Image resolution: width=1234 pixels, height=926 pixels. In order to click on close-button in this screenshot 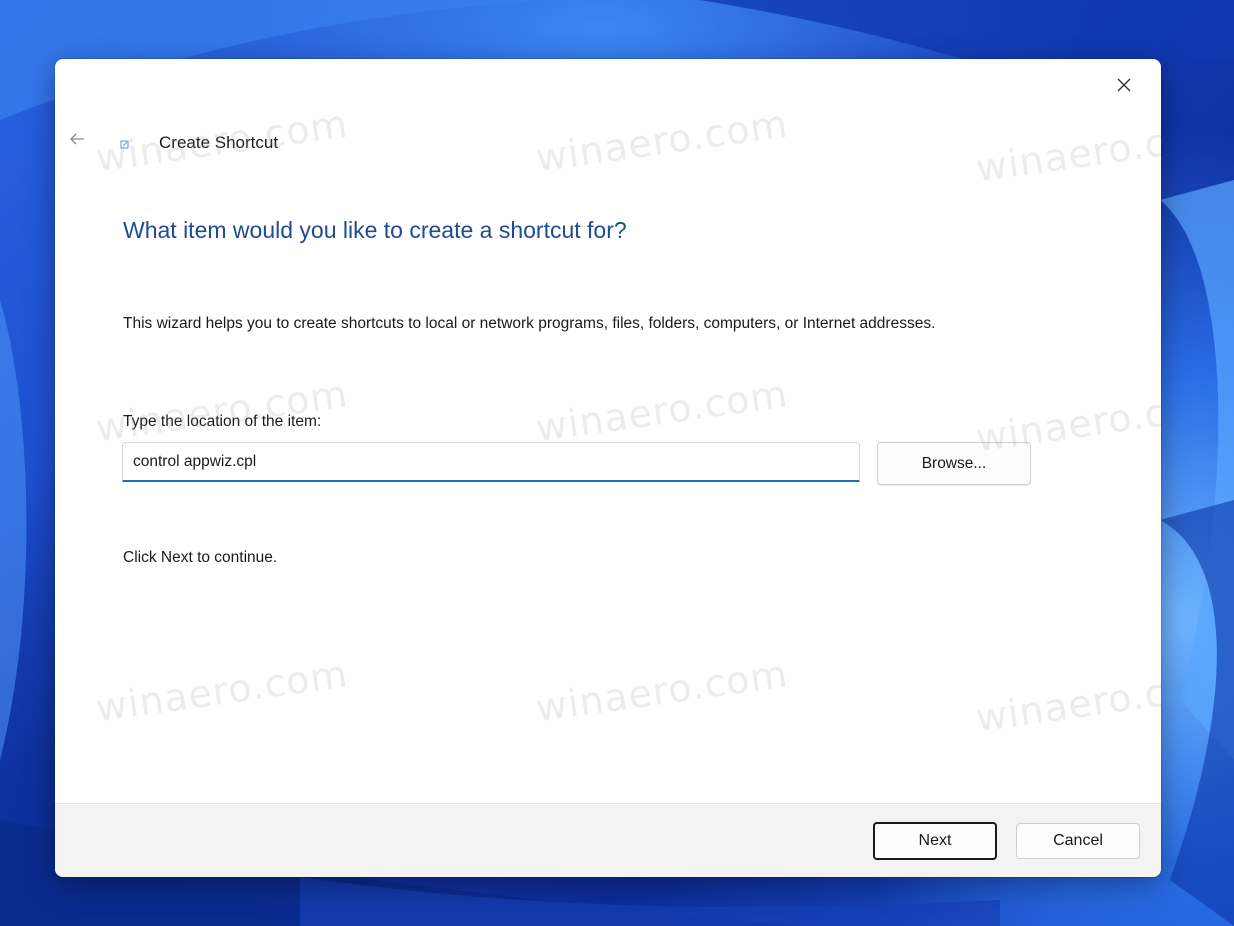, I will do `click(1124, 85)`.